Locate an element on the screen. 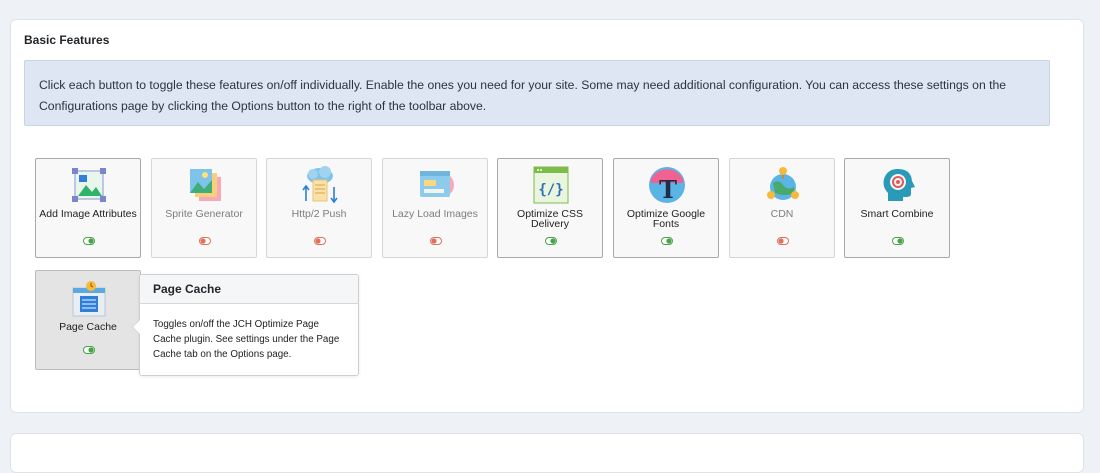 The width and height of the screenshot is (1100, 473). cloud-push-icon is located at coordinates (320, 185).